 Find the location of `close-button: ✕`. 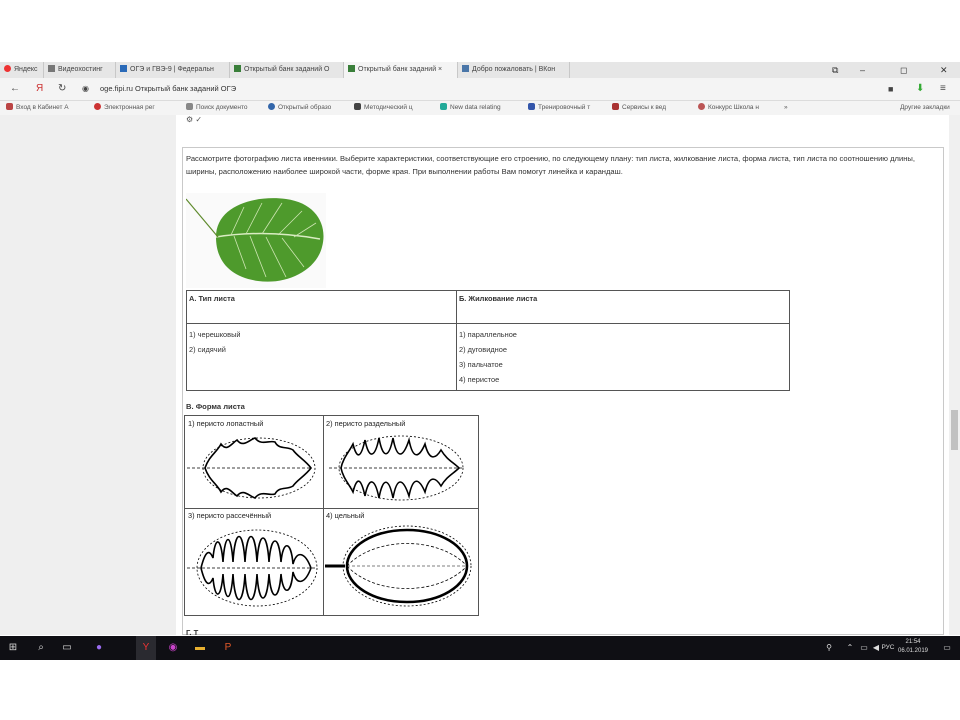

close-button: ✕ is located at coordinates (944, 70).